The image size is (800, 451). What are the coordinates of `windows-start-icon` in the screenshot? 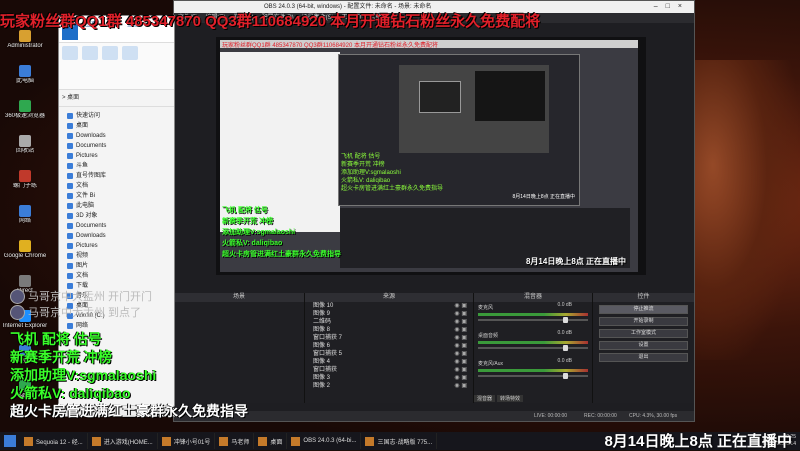 It's located at (10, 441).